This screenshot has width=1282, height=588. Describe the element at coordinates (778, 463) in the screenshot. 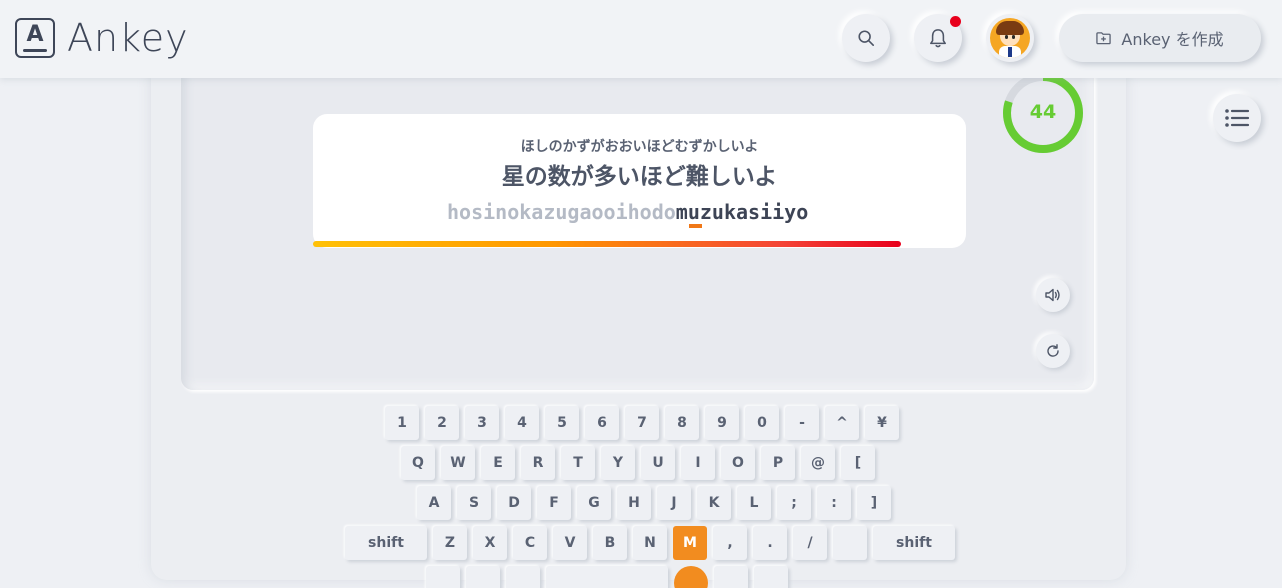

I see `key-p: P` at that location.